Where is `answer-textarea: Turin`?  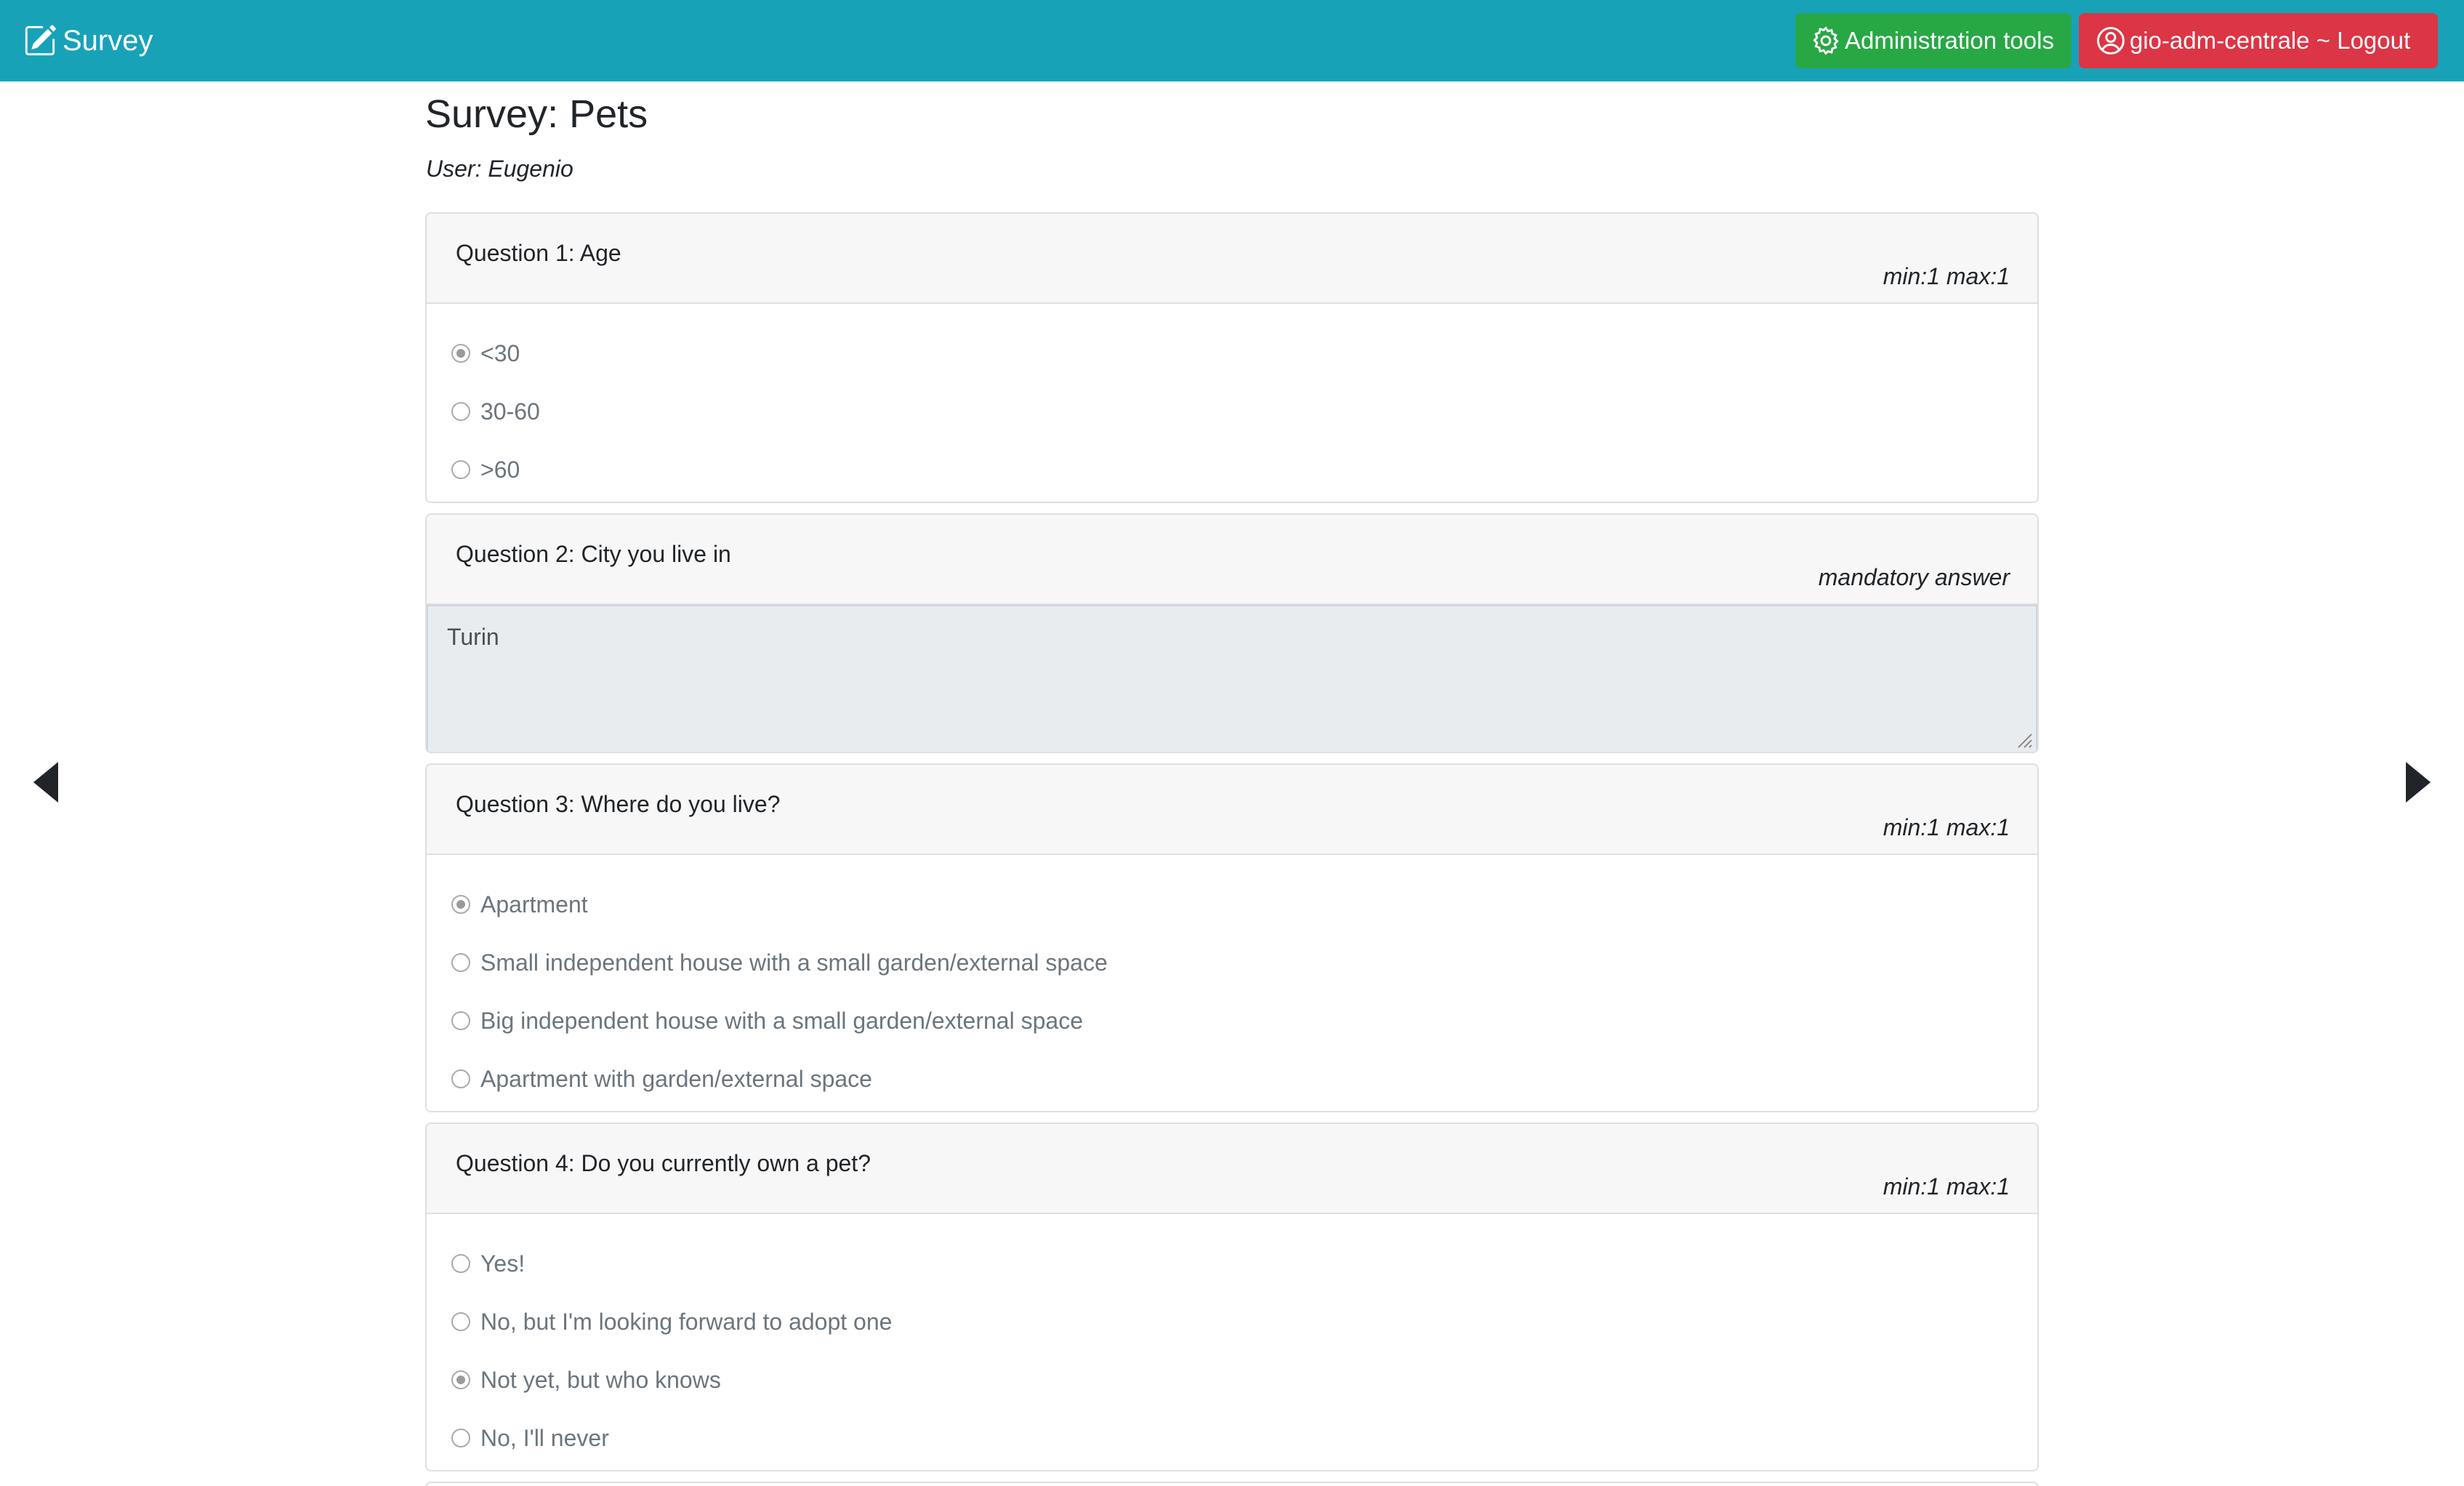 answer-textarea: Turin is located at coordinates (1232, 678).